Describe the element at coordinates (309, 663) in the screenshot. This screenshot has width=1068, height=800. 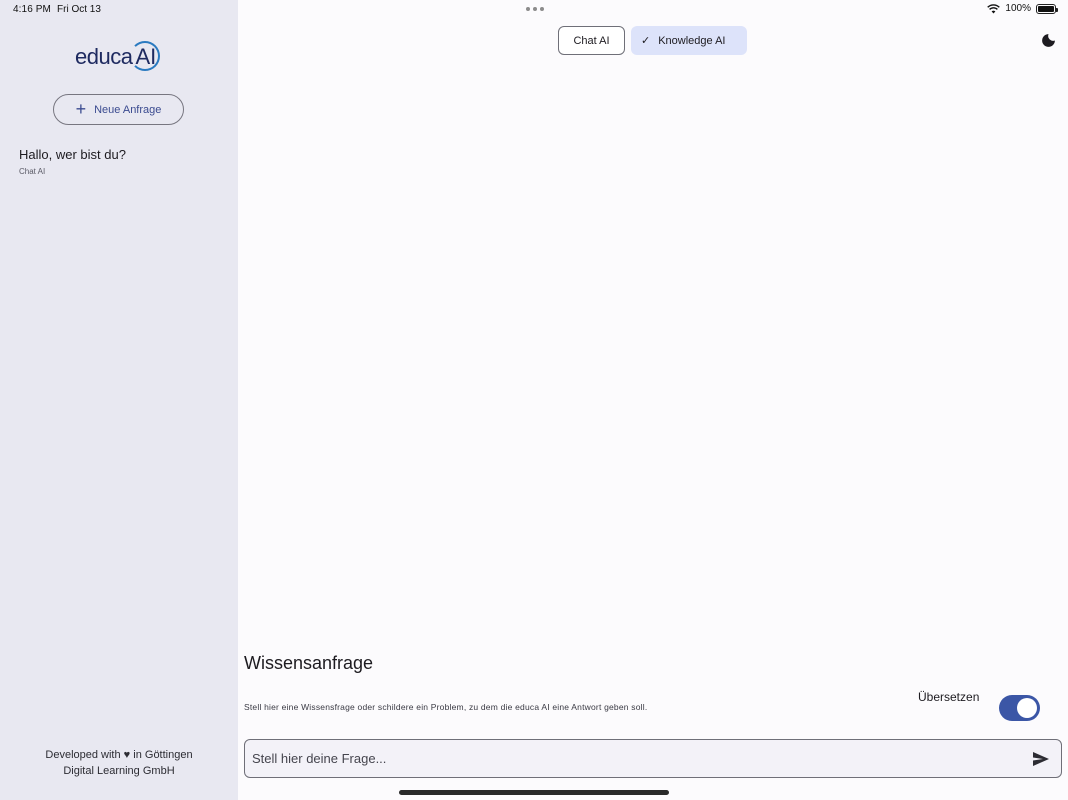
I see `page-title: Wissensanfrage` at that location.